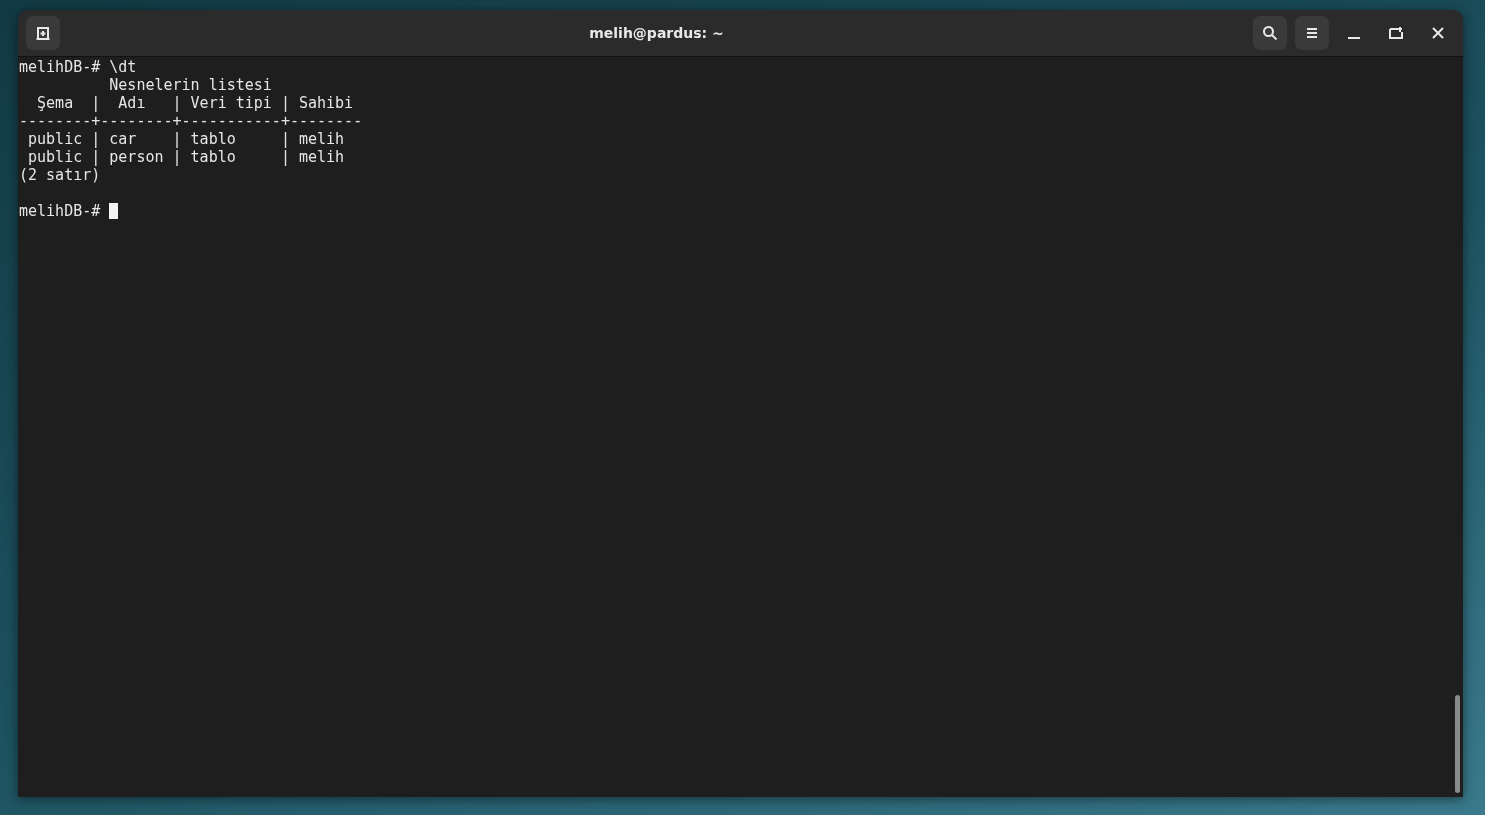  I want to click on terminal-line: --------+--------+-----------+--------, so click(191, 121).